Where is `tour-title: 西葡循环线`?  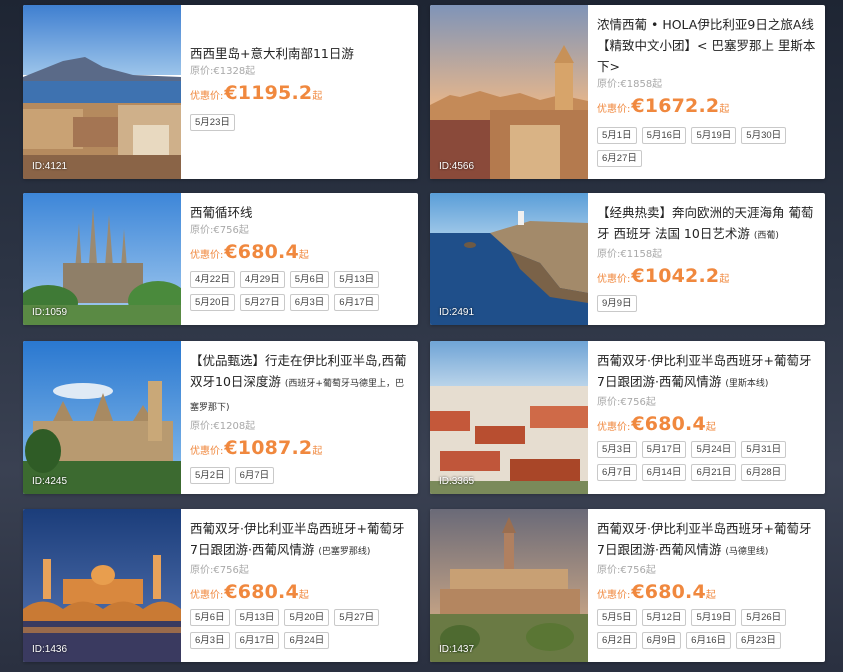
tour-title: 西葡循环线 is located at coordinates (300, 212).